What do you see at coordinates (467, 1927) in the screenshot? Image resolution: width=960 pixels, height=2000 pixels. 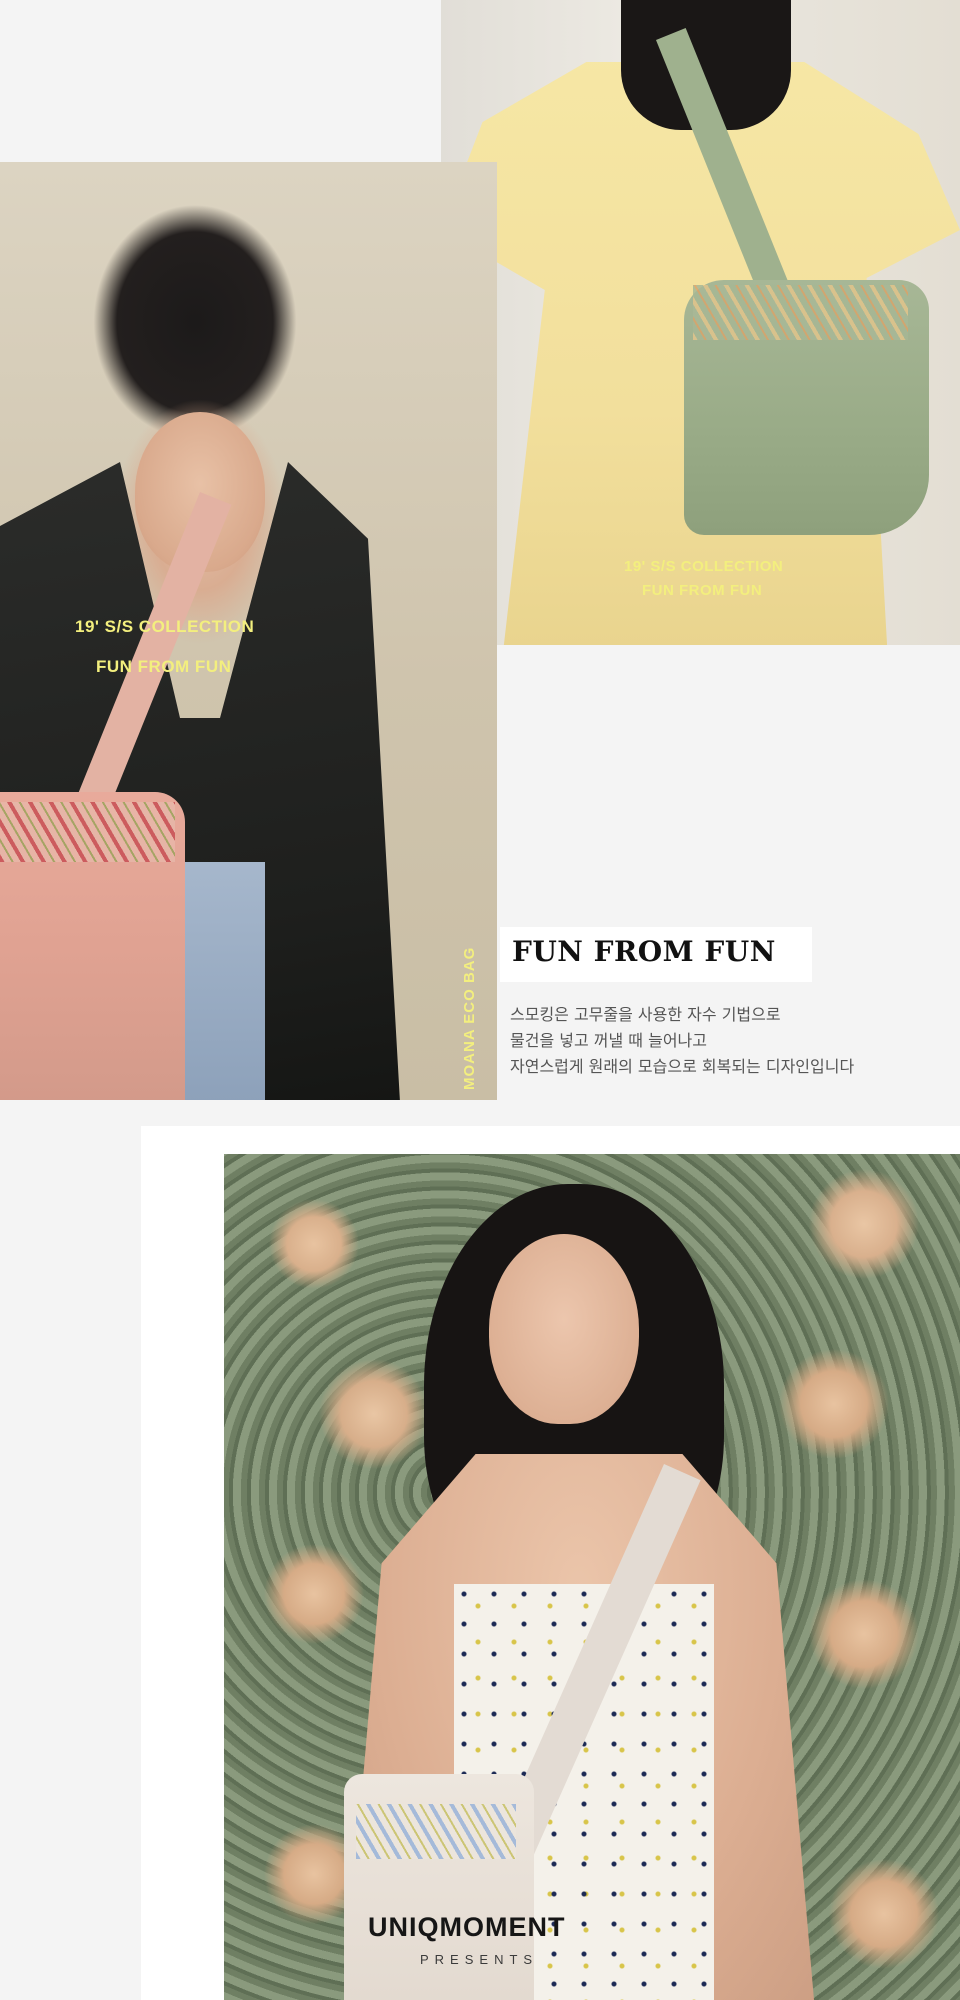 I see `brand-logo-text: UNIQMOMENT` at bounding box center [467, 1927].